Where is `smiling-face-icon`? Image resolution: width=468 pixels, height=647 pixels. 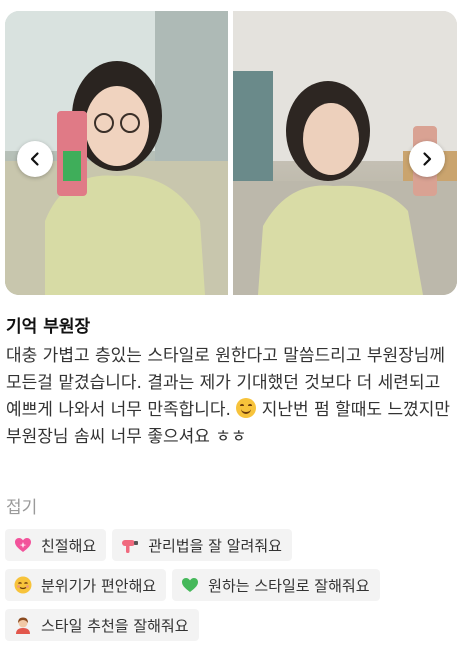 smiling-face-icon is located at coordinates (246, 408).